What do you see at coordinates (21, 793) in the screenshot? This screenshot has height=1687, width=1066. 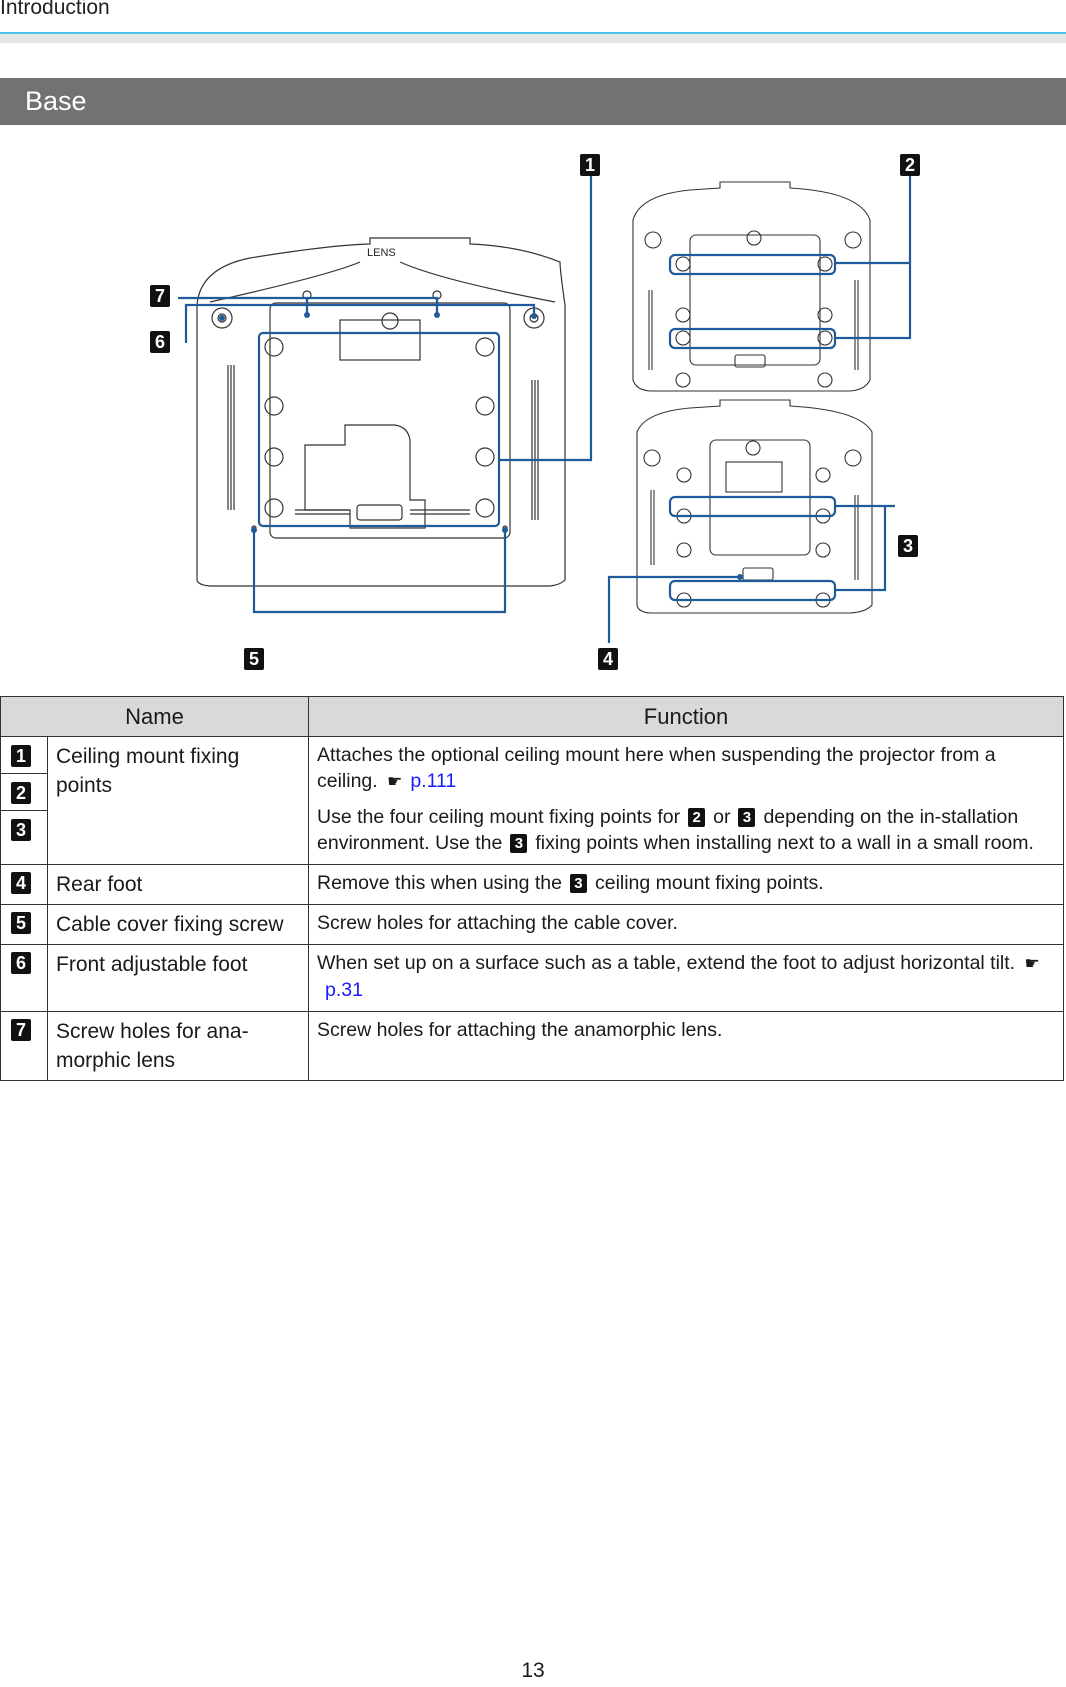 I see `part-number-badge: 2` at bounding box center [21, 793].